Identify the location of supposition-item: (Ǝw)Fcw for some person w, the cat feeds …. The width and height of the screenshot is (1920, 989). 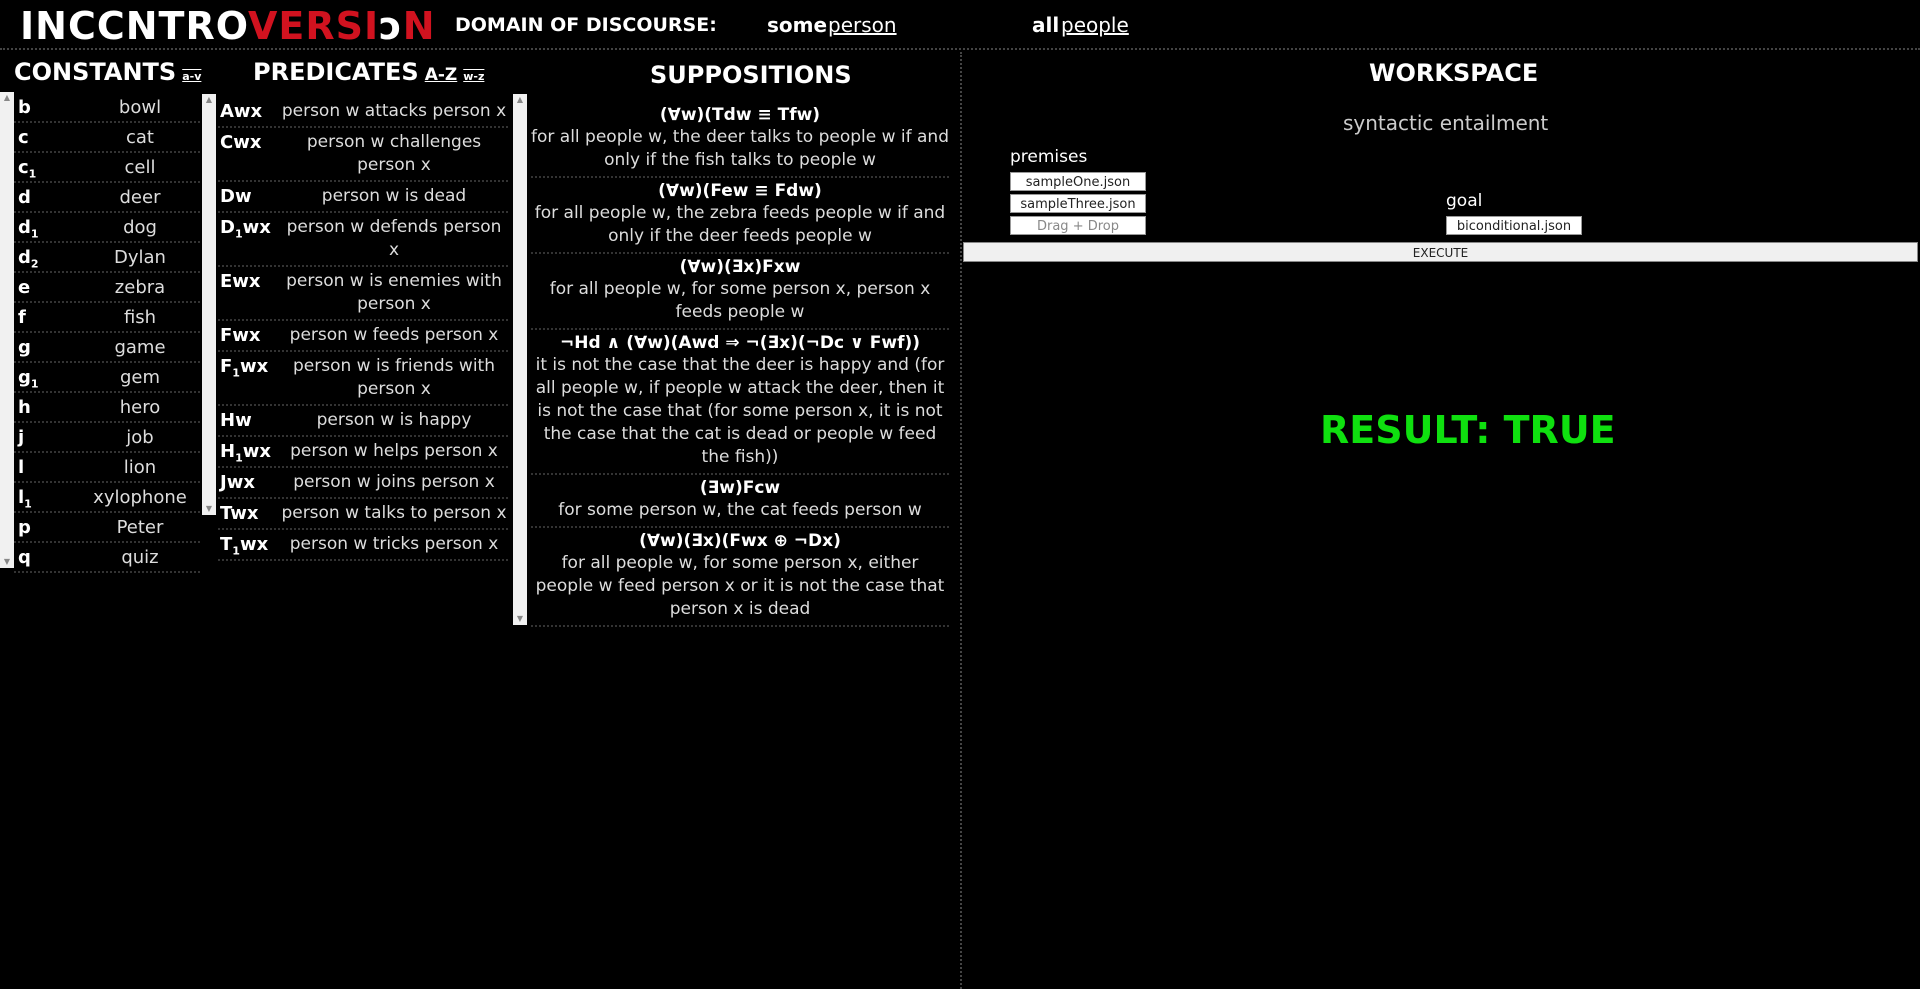
(740, 501).